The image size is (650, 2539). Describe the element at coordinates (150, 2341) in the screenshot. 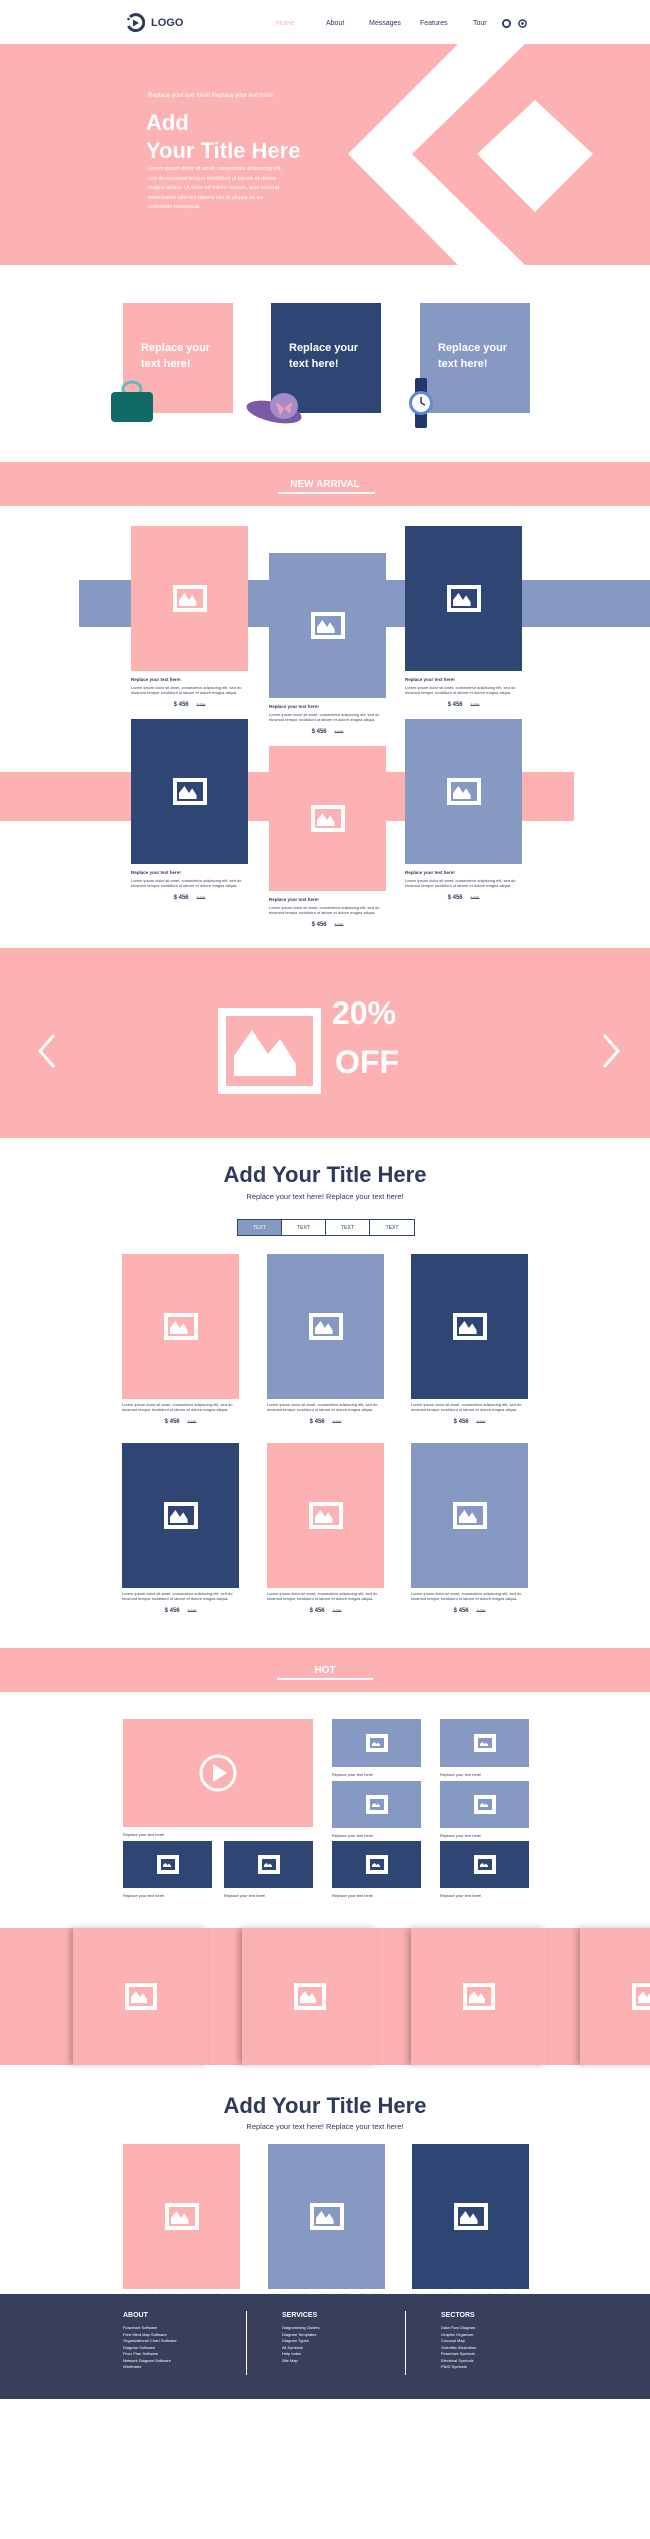

I see `footer-link: Organizational Chart Software` at that location.